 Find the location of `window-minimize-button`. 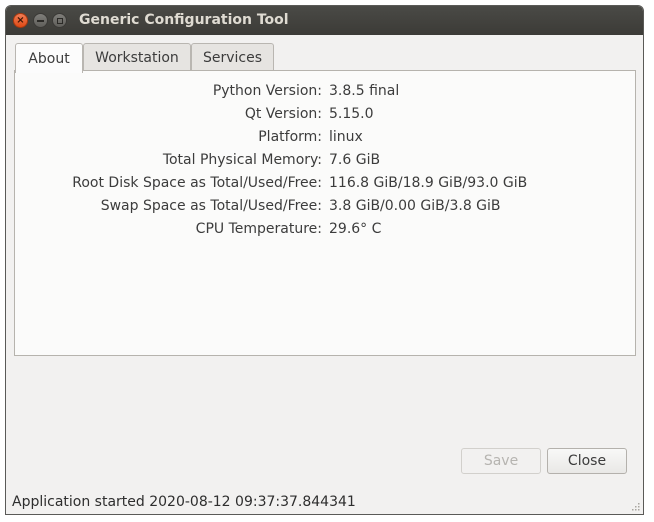

window-minimize-button is located at coordinates (40, 20).